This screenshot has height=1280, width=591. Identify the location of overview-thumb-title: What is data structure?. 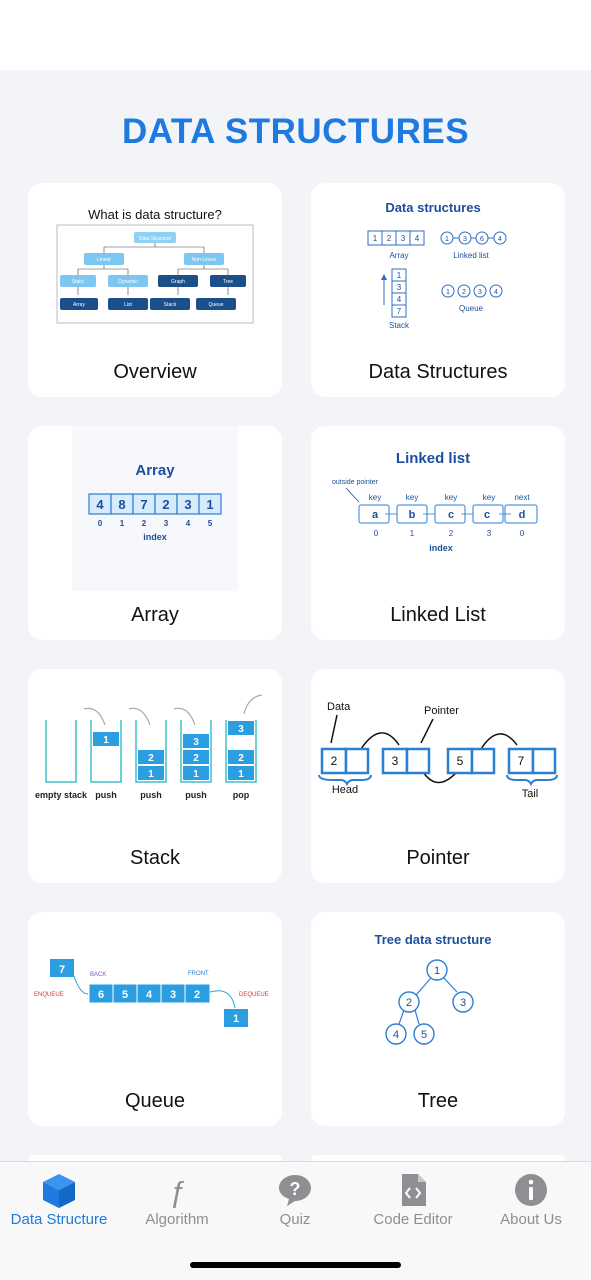
(155, 214).